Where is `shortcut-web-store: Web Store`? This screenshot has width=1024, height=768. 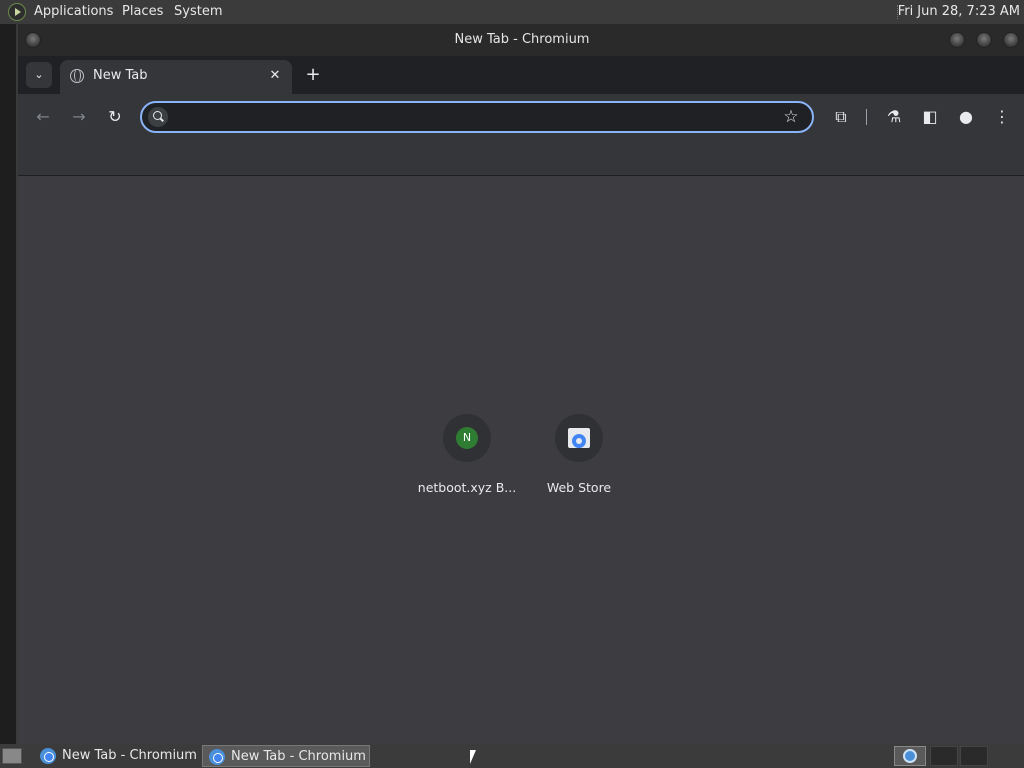 shortcut-web-store: Web Store is located at coordinates (579, 464).